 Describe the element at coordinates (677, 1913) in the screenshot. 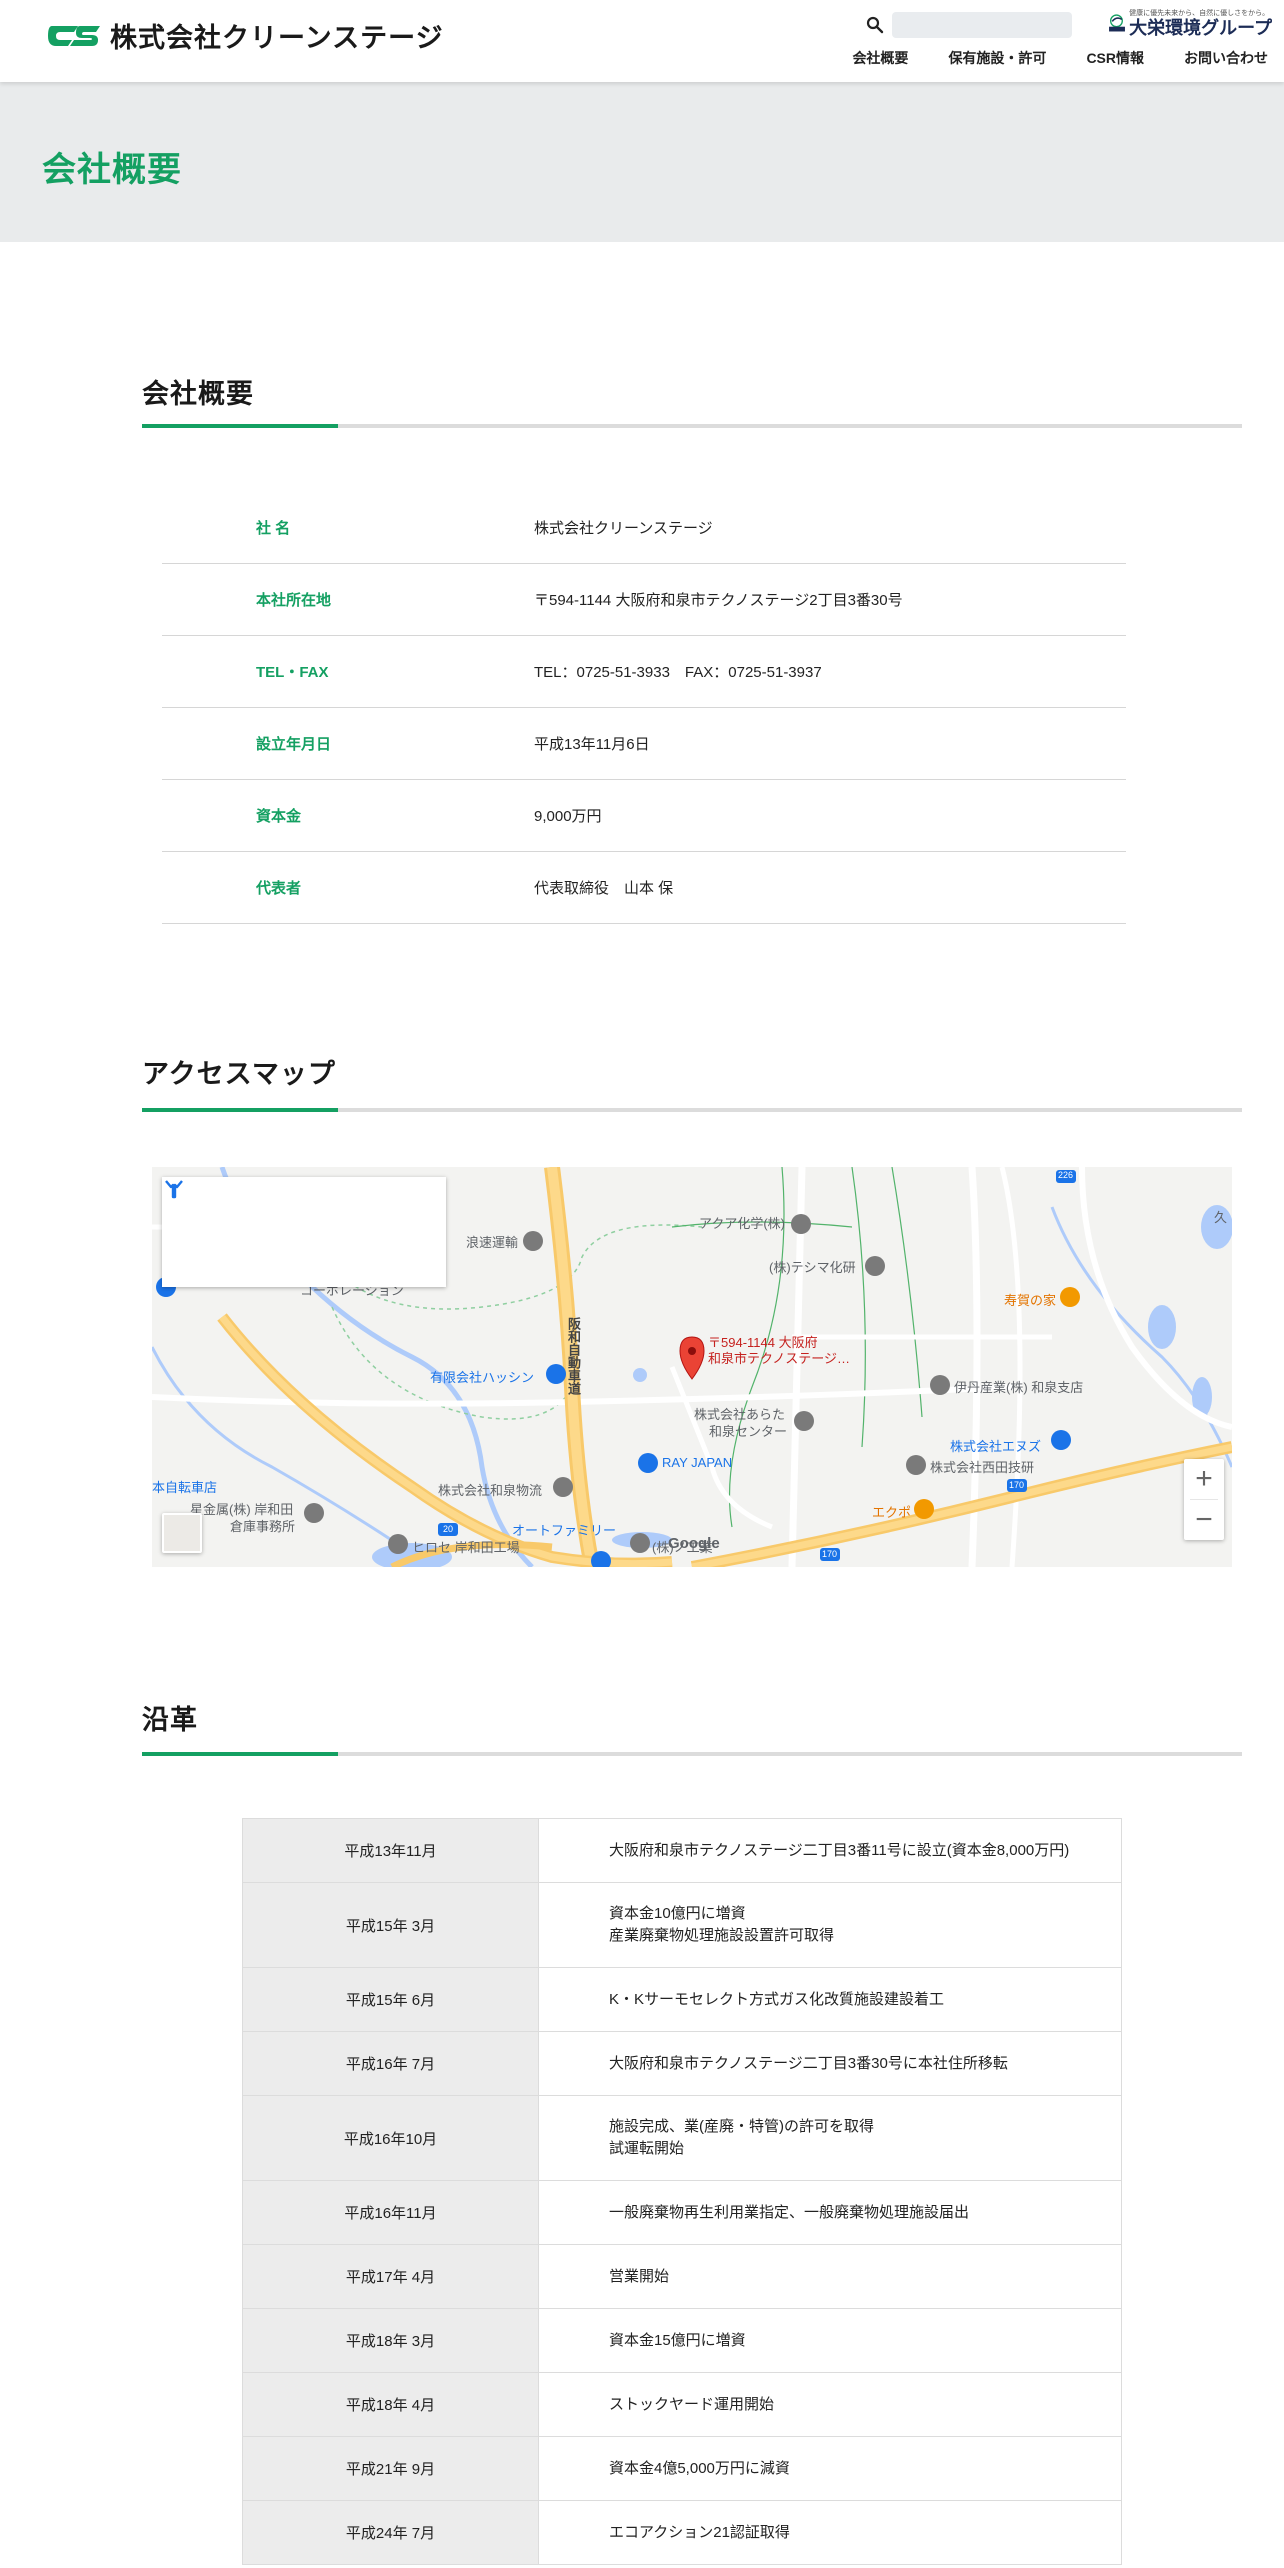

I see `history-line: 資本金10億円に増資` at that location.